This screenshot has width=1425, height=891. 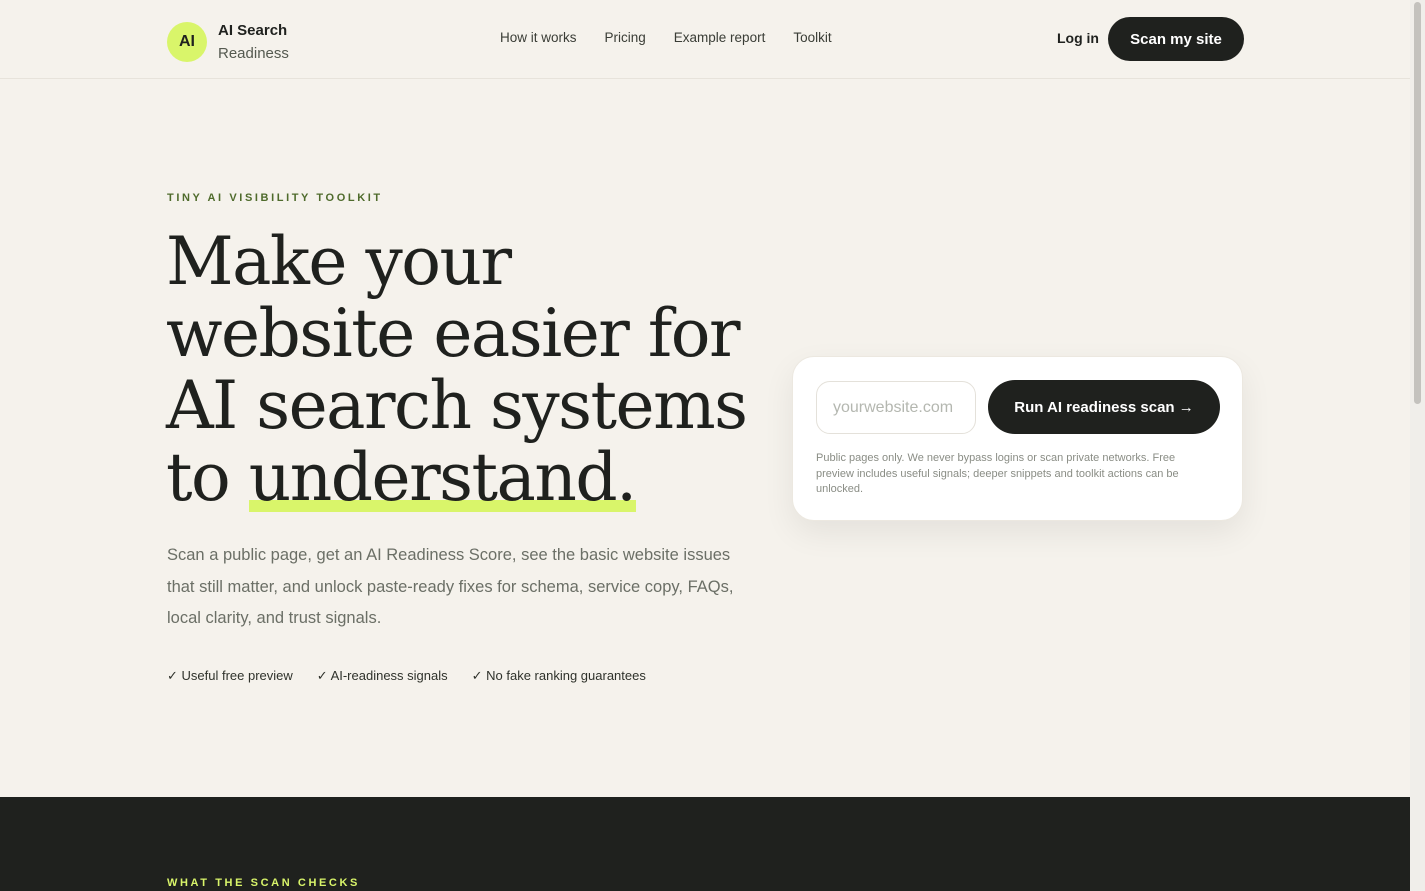 I want to click on brand-badge: AI, so click(x=187, y=42).